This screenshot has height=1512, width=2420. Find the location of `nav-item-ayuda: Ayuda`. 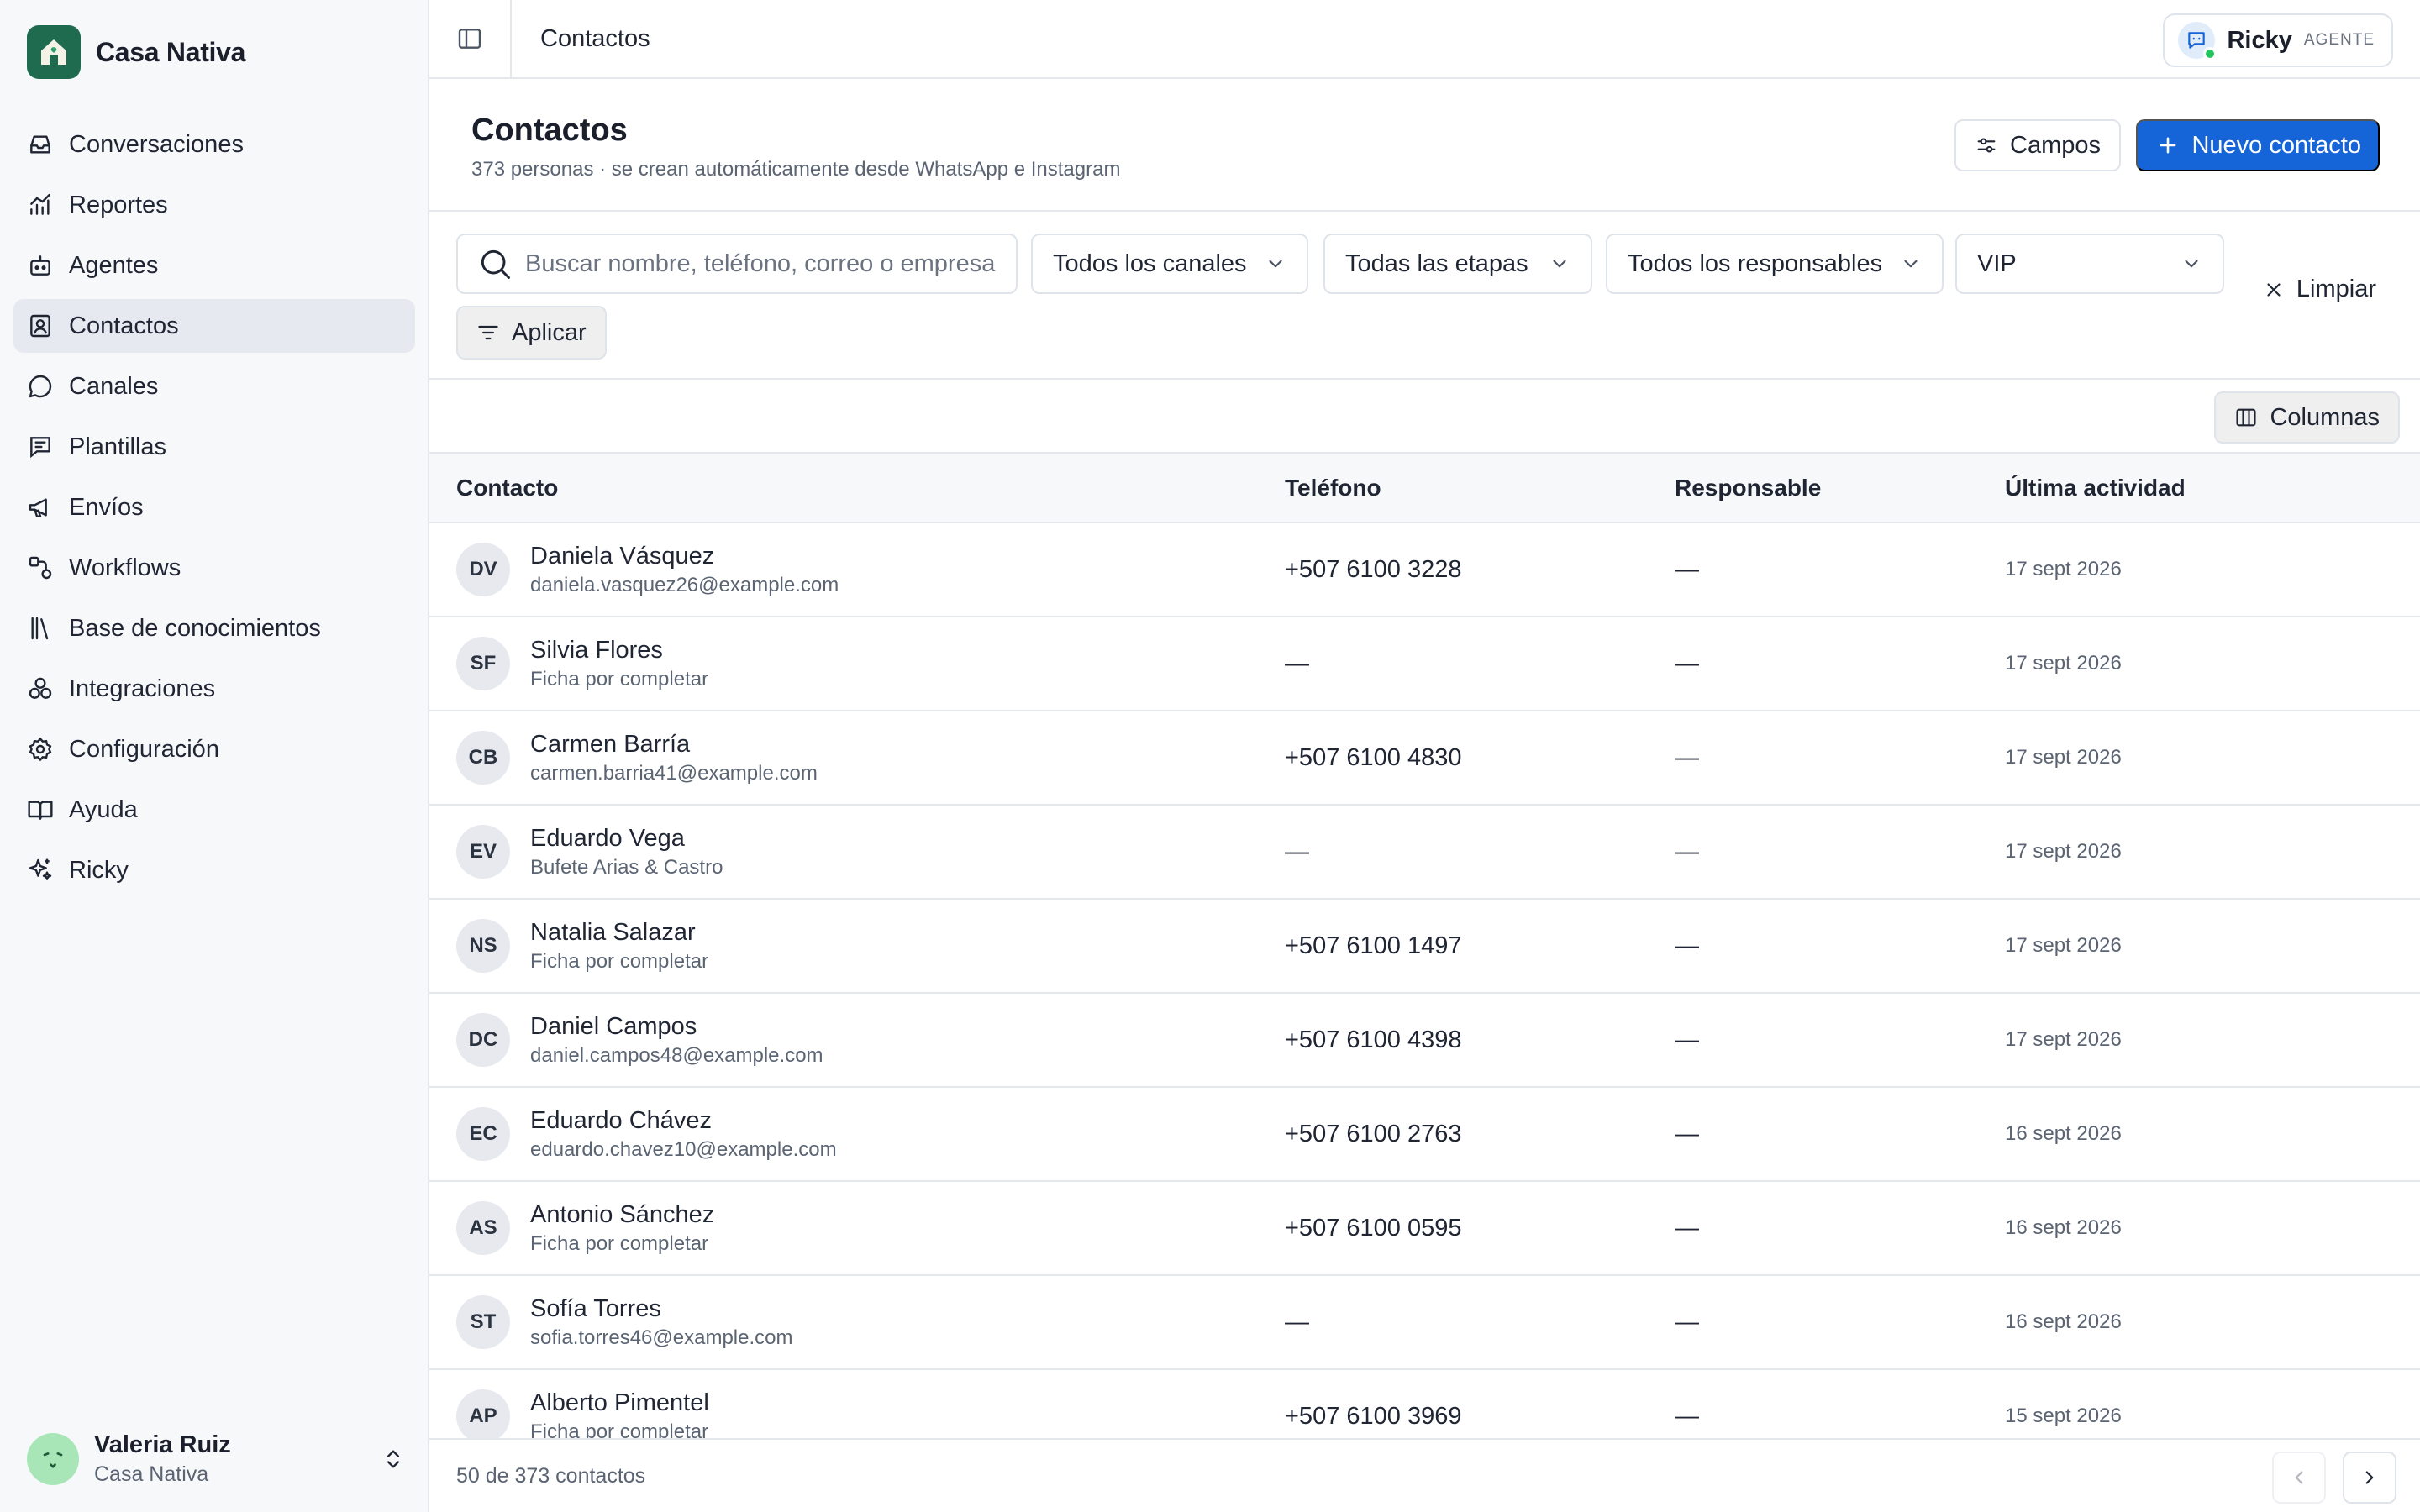

nav-item-ayuda: Ayuda is located at coordinates (214, 810).